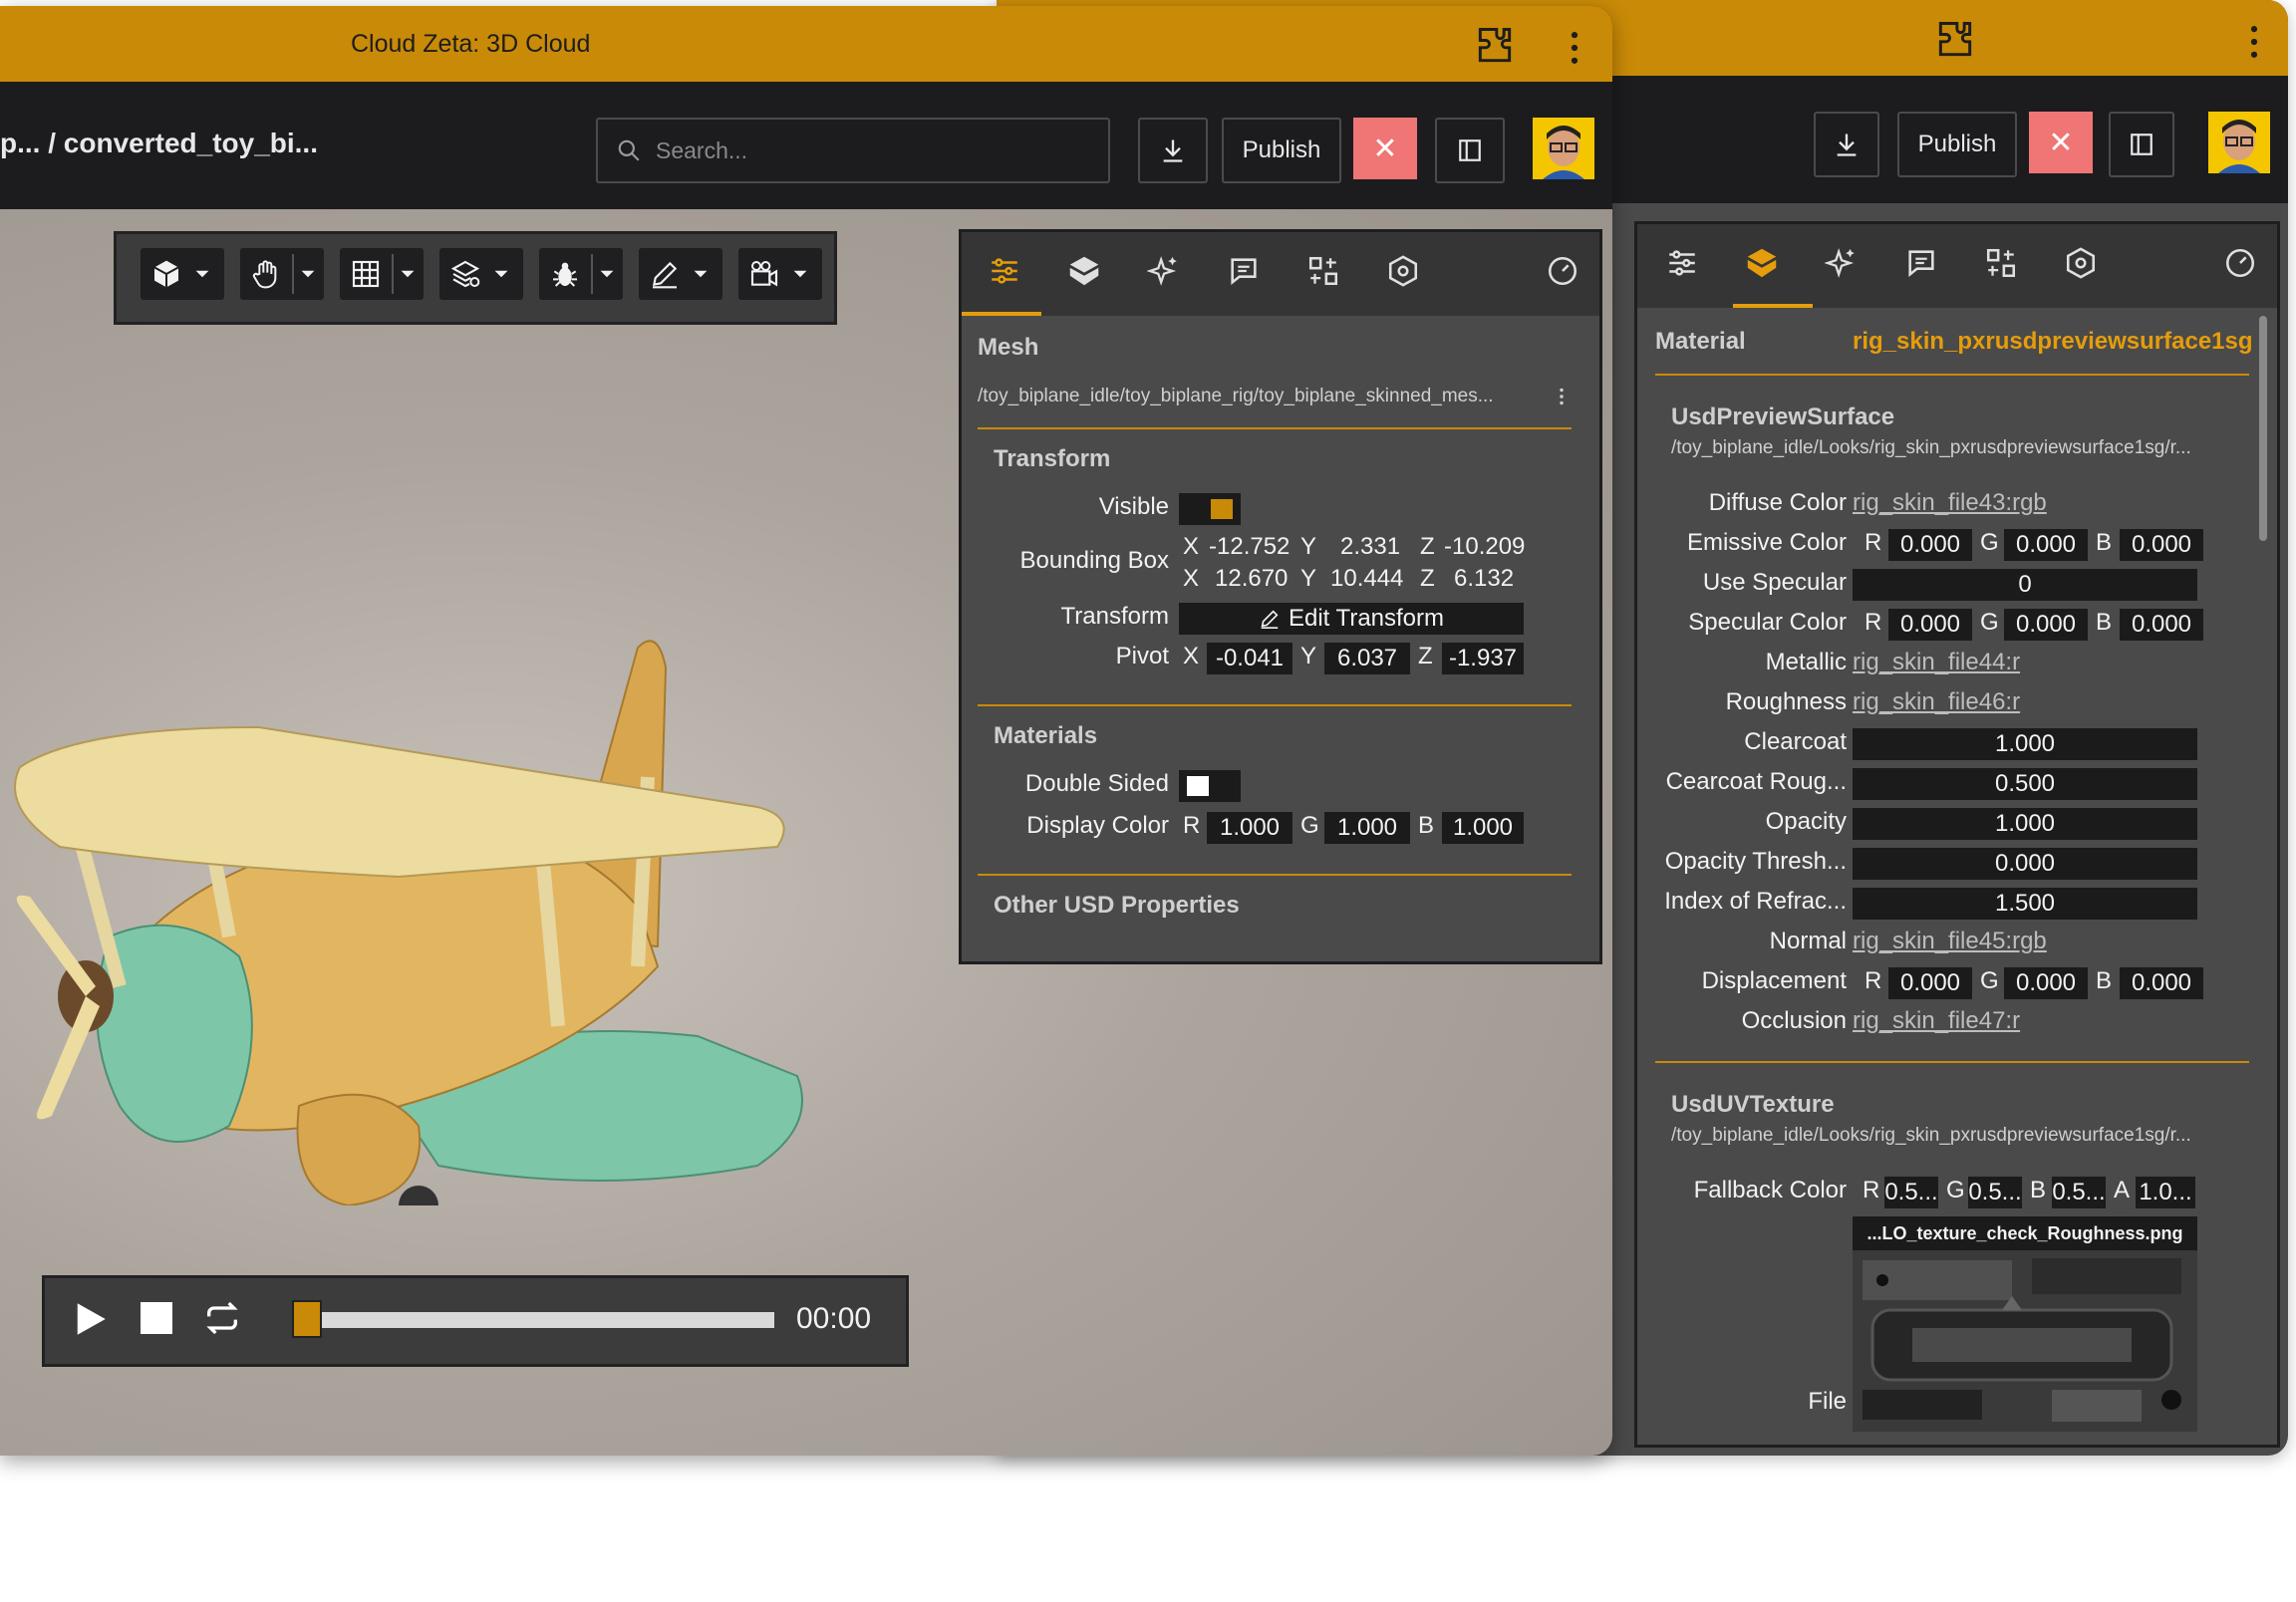 Image resolution: width=2296 pixels, height=1602 pixels. Describe the element at coordinates (2025, 744) in the screenshot. I see `clearcoat-input: 1.000` at that location.